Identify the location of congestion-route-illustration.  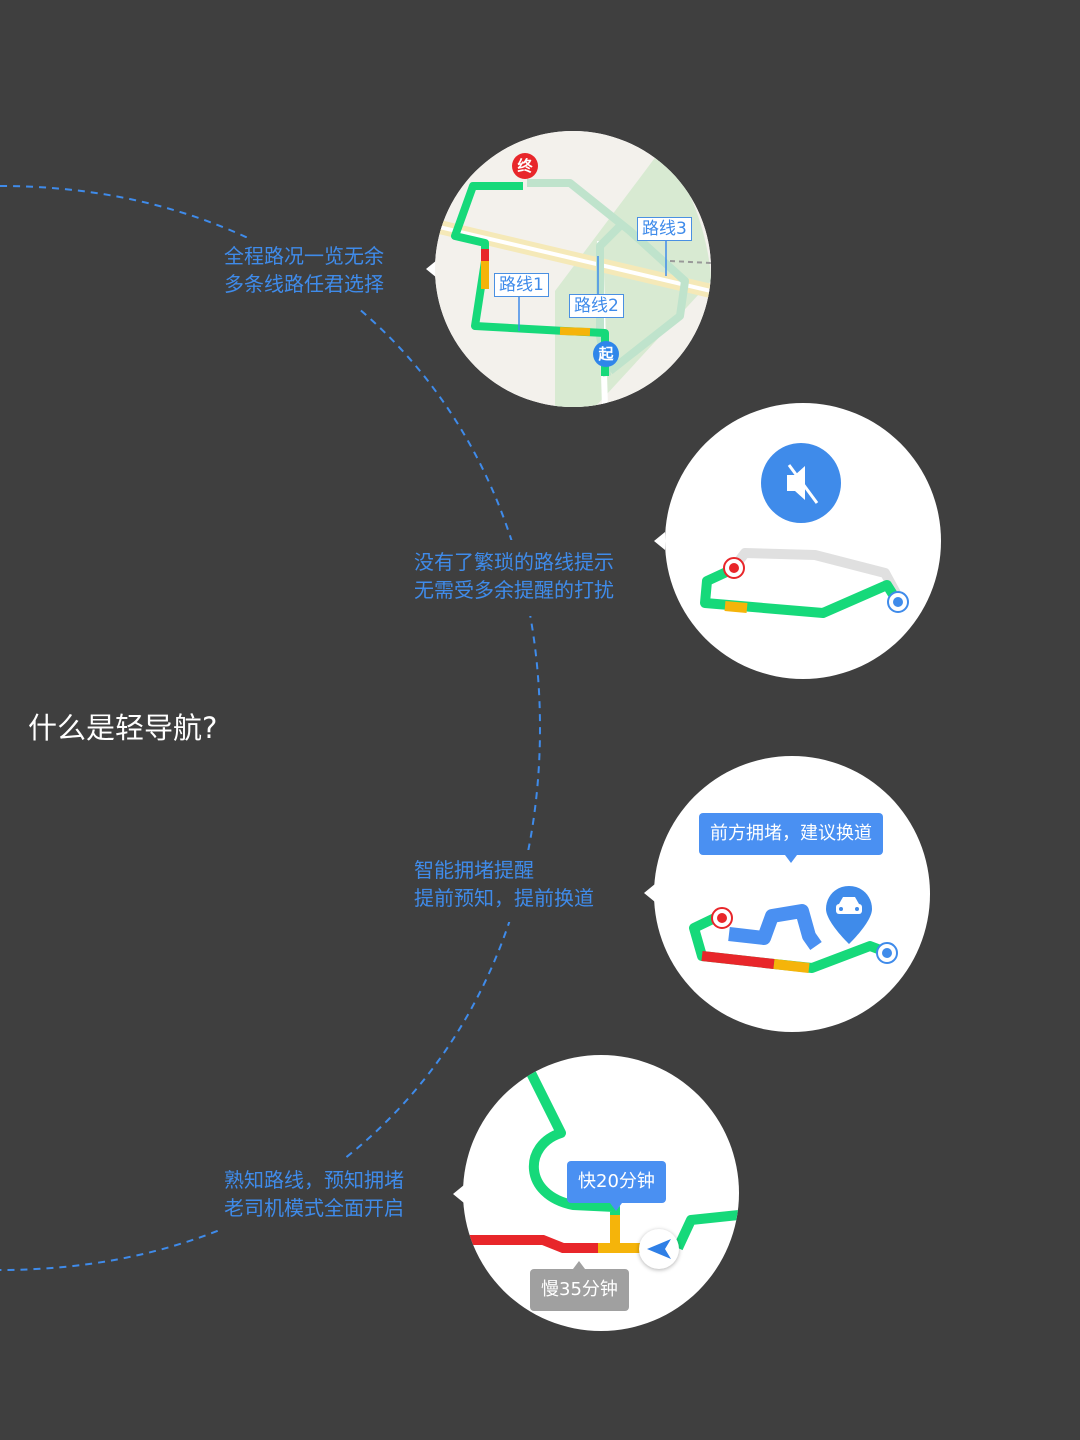
(793, 938).